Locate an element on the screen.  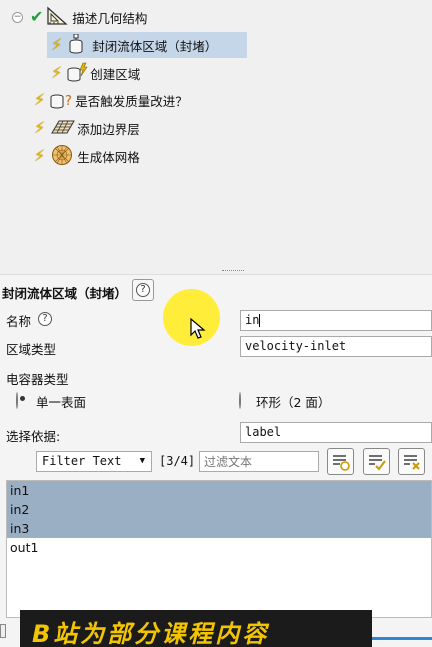
tree-item-describe-geometry: − ✔ 描述几何结构 is located at coordinates (162, 17).